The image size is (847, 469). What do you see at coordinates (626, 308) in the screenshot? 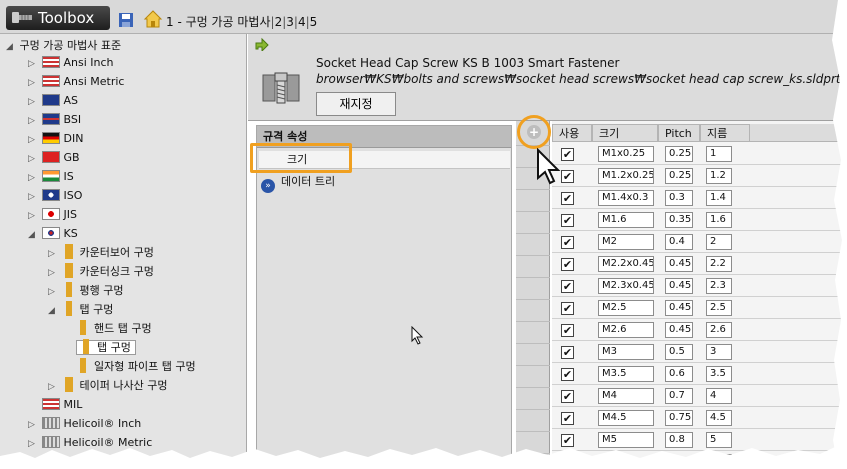
I see `size-cell: M2.5` at bounding box center [626, 308].